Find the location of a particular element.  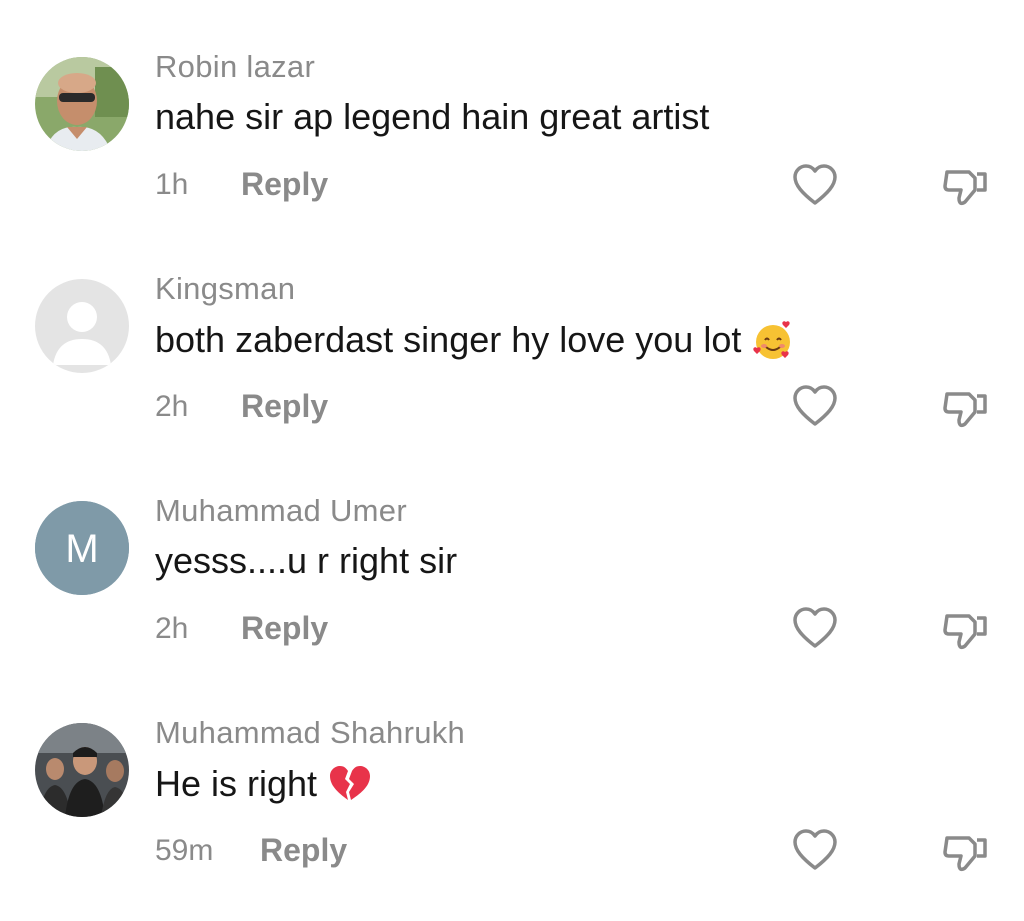

avatar-letter: M is located at coordinates (81, 549).